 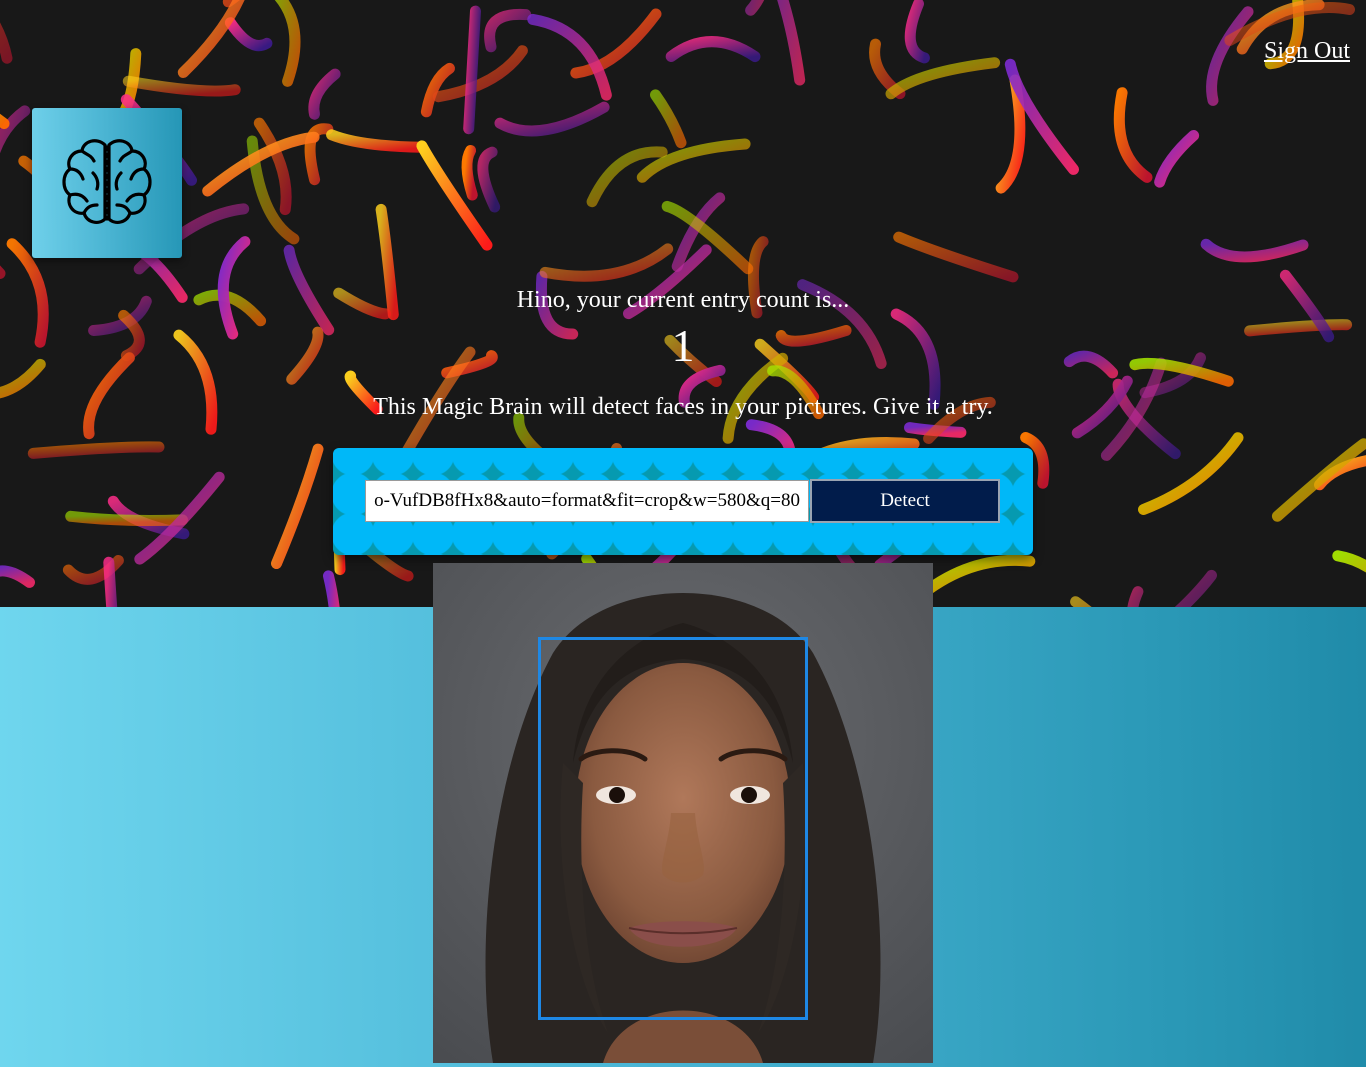 I want to click on brain-icon, so click(x=107, y=181).